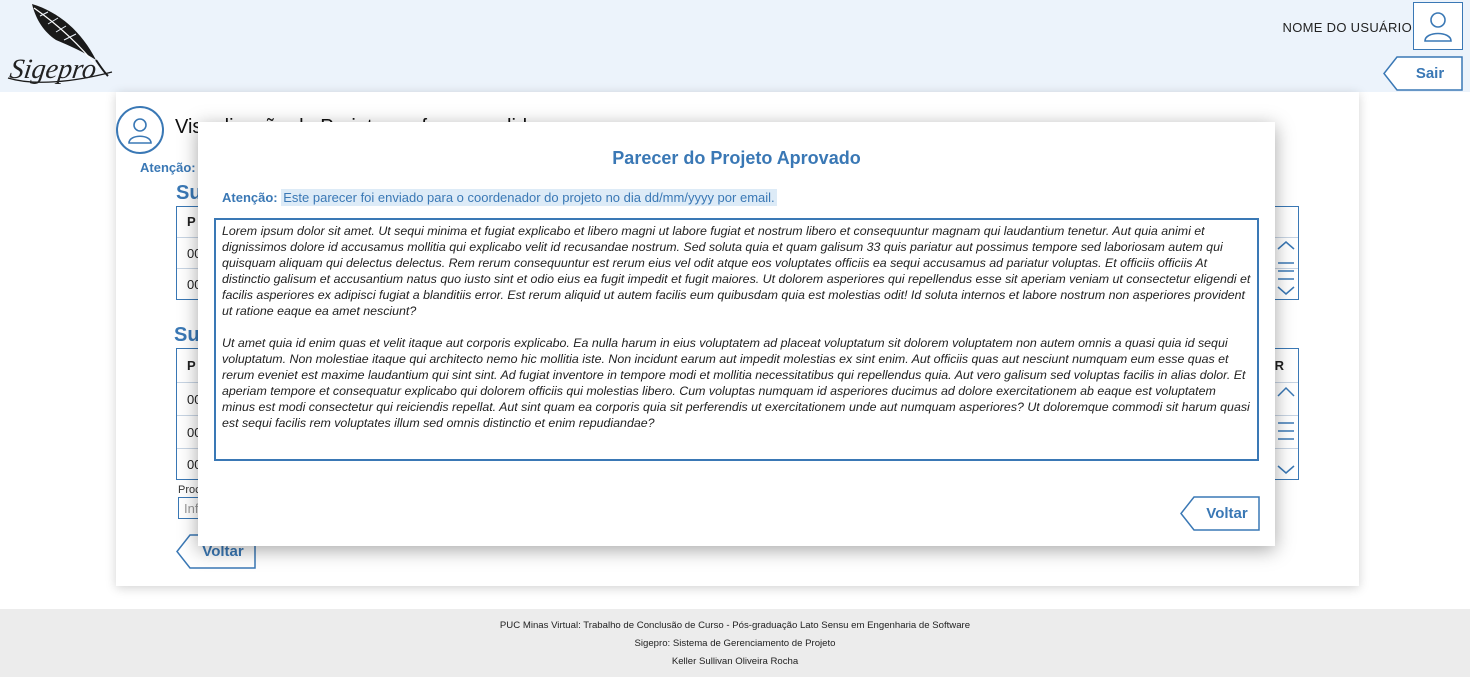 Image resolution: width=1470 pixels, height=677 pixels. What do you see at coordinates (250, 197) in the screenshot?
I see `modal-attention-label: Atenção:` at bounding box center [250, 197].